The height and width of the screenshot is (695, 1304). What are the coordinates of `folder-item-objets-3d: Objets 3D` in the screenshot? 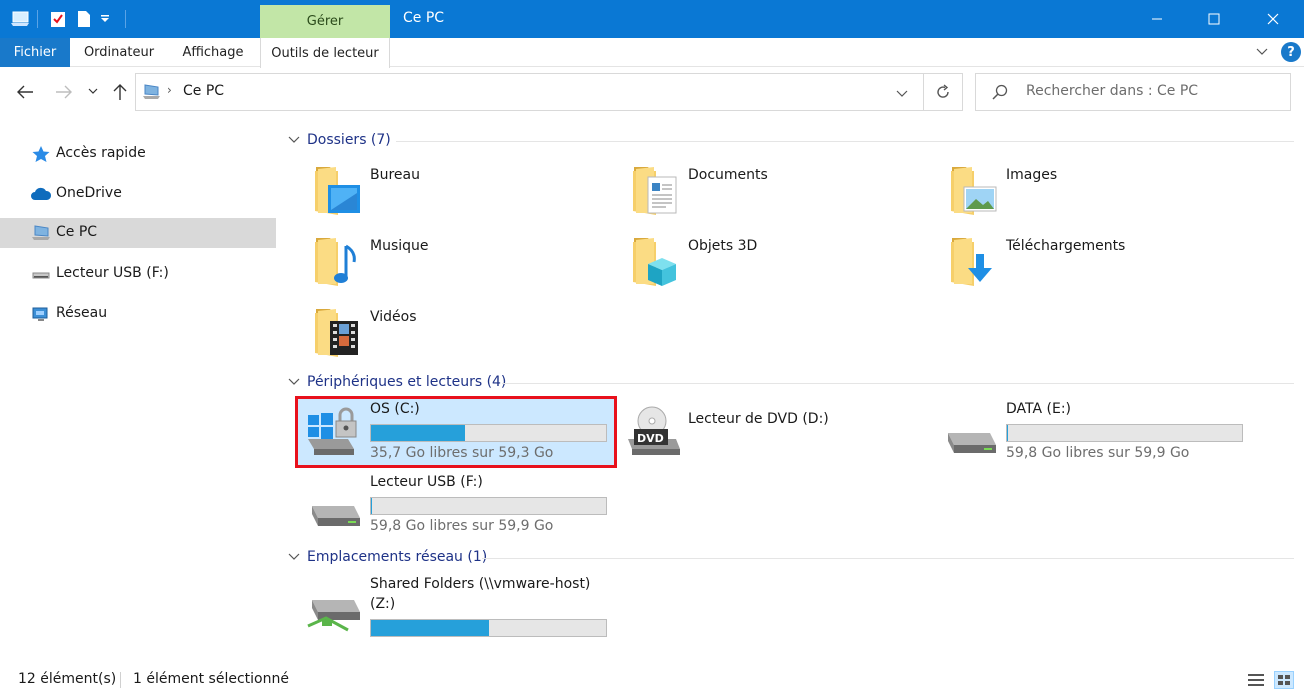 It's located at (782, 265).